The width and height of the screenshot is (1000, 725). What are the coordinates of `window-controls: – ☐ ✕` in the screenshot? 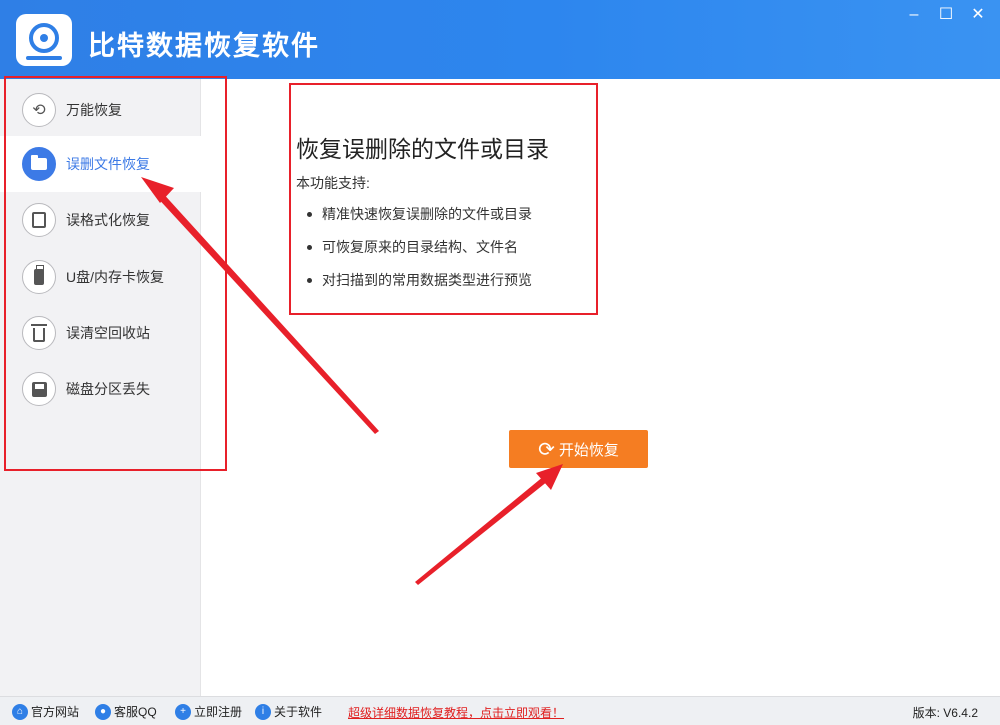 It's located at (946, 15).